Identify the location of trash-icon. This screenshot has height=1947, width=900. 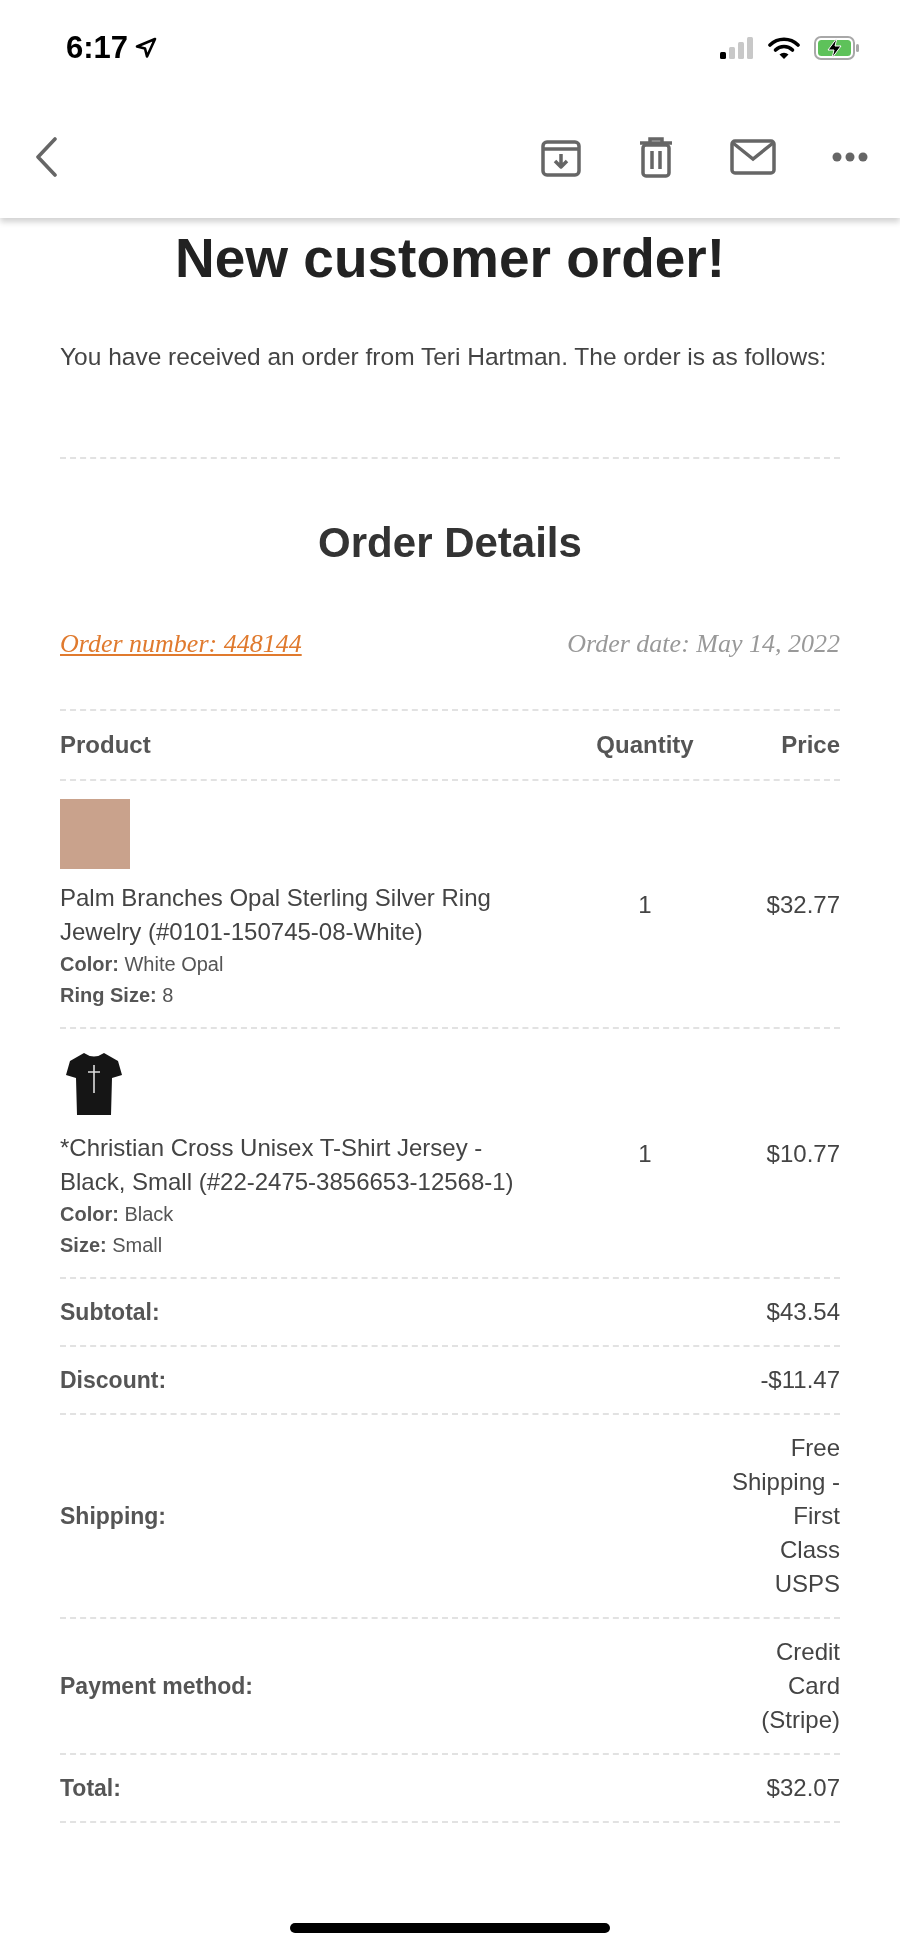
(656, 157).